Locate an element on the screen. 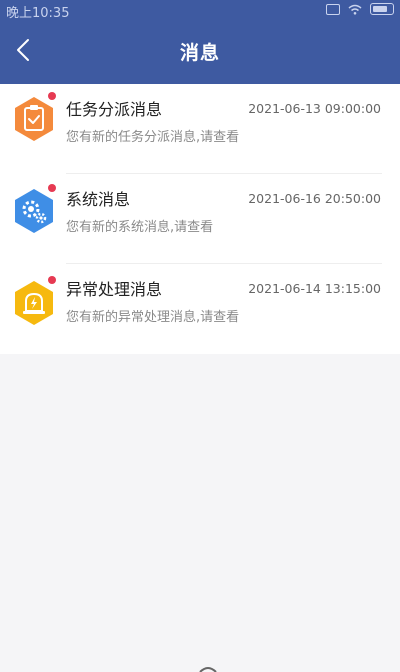 Image resolution: width=400 pixels, height=672 pixels. system-icon-badge is located at coordinates (34, 209).